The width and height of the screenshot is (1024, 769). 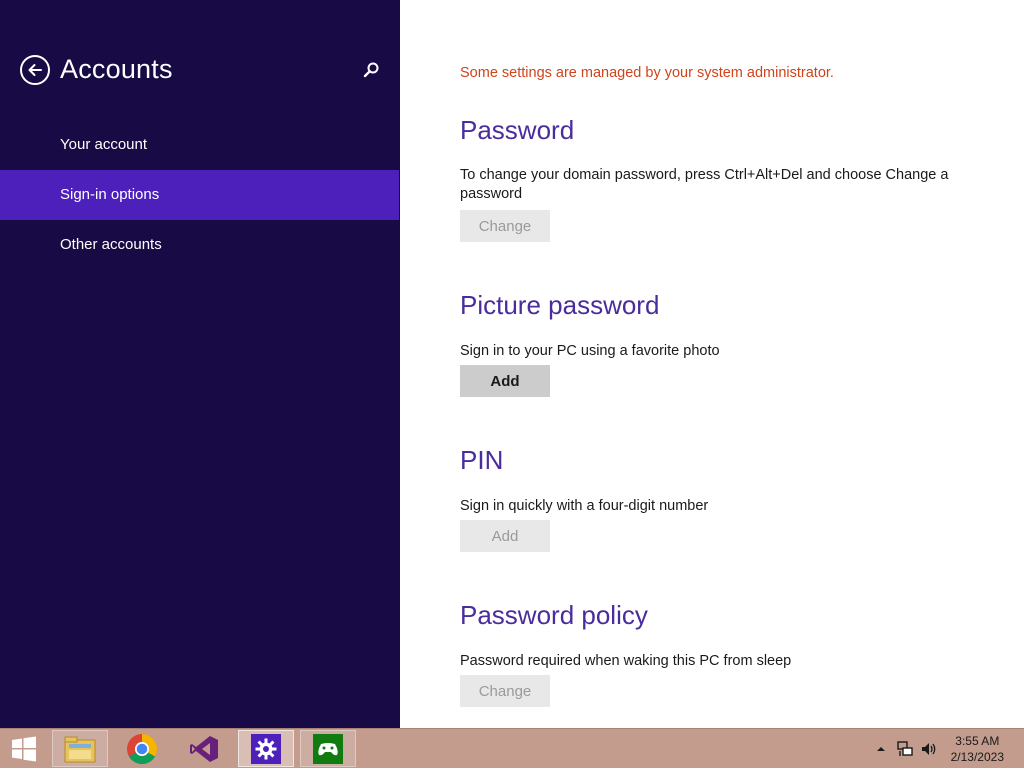 What do you see at coordinates (977, 741) in the screenshot?
I see `clock-time: 3:55 AM` at bounding box center [977, 741].